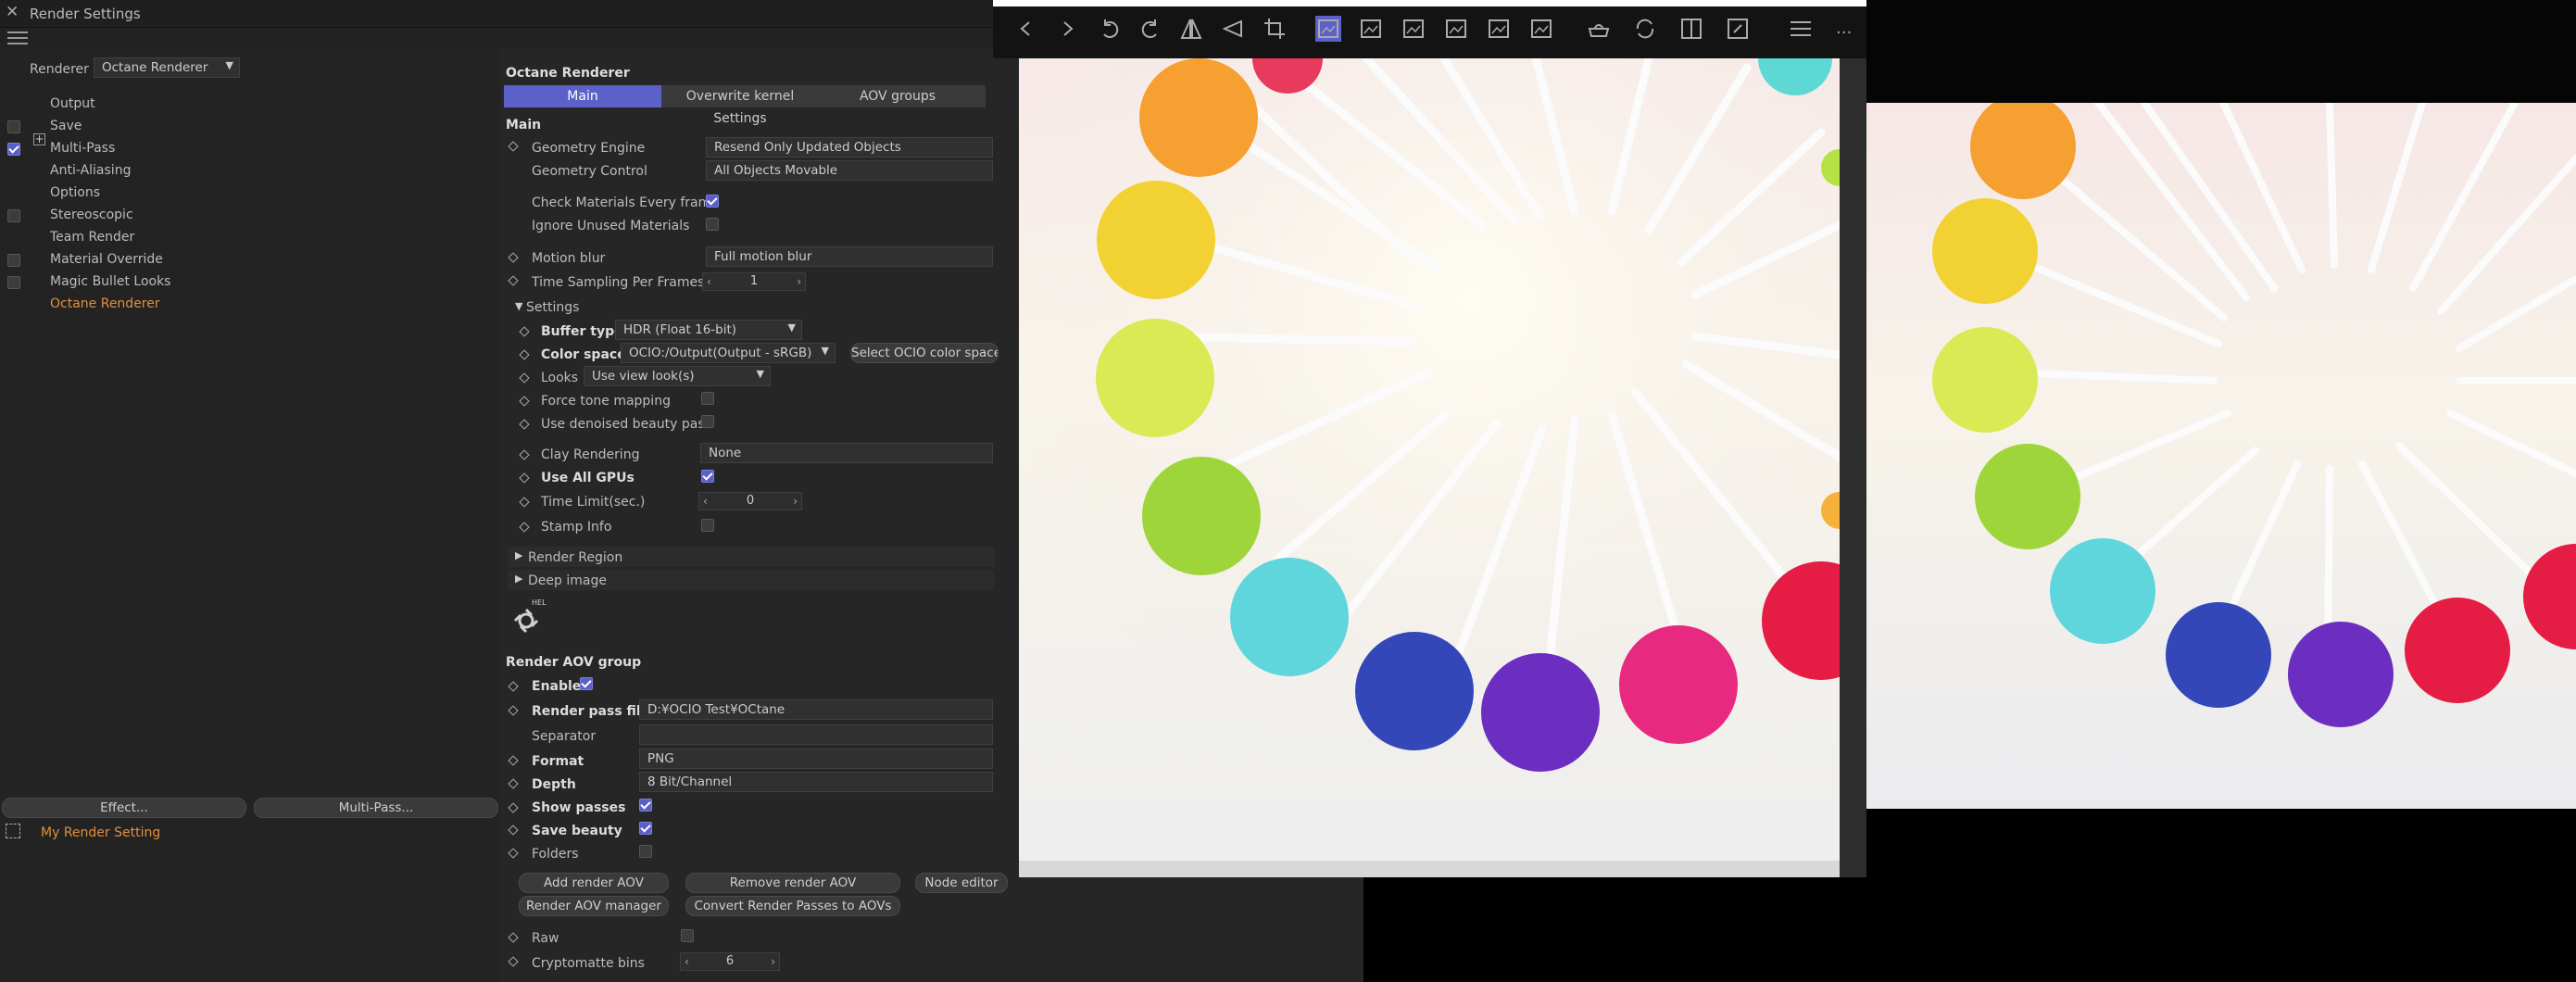  What do you see at coordinates (66, 126) in the screenshot?
I see `tree-item-save: Save` at bounding box center [66, 126].